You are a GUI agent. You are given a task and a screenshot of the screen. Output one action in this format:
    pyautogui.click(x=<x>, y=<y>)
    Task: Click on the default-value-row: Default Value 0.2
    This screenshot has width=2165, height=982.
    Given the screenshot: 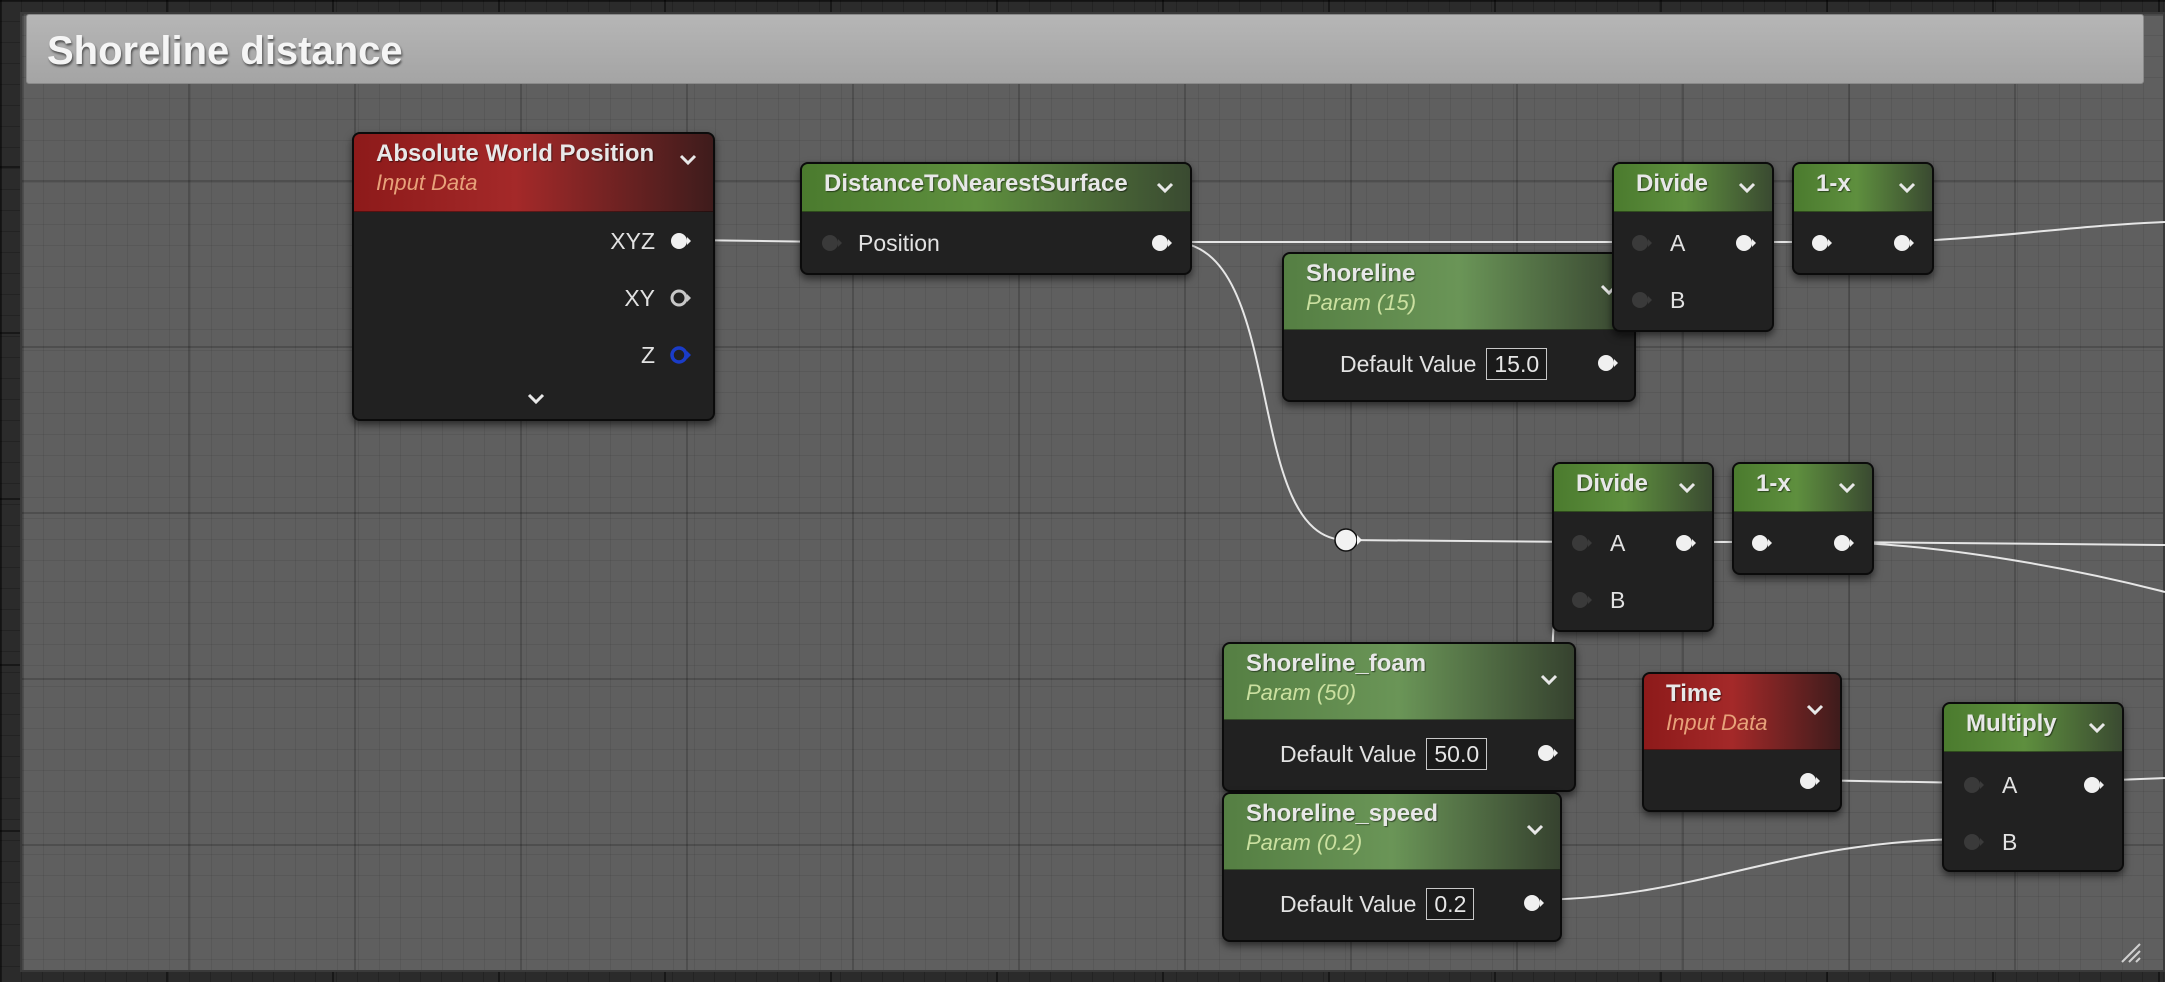 What is the action you would take?
    pyautogui.click(x=1377, y=904)
    